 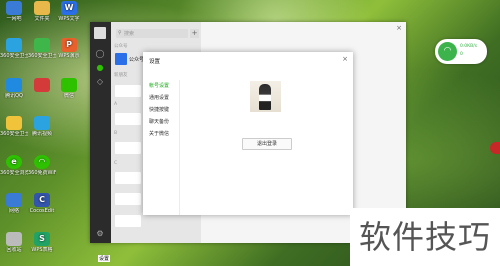 I want to click on nav-account-settings: 帐号设置, so click(x=164, y=88).